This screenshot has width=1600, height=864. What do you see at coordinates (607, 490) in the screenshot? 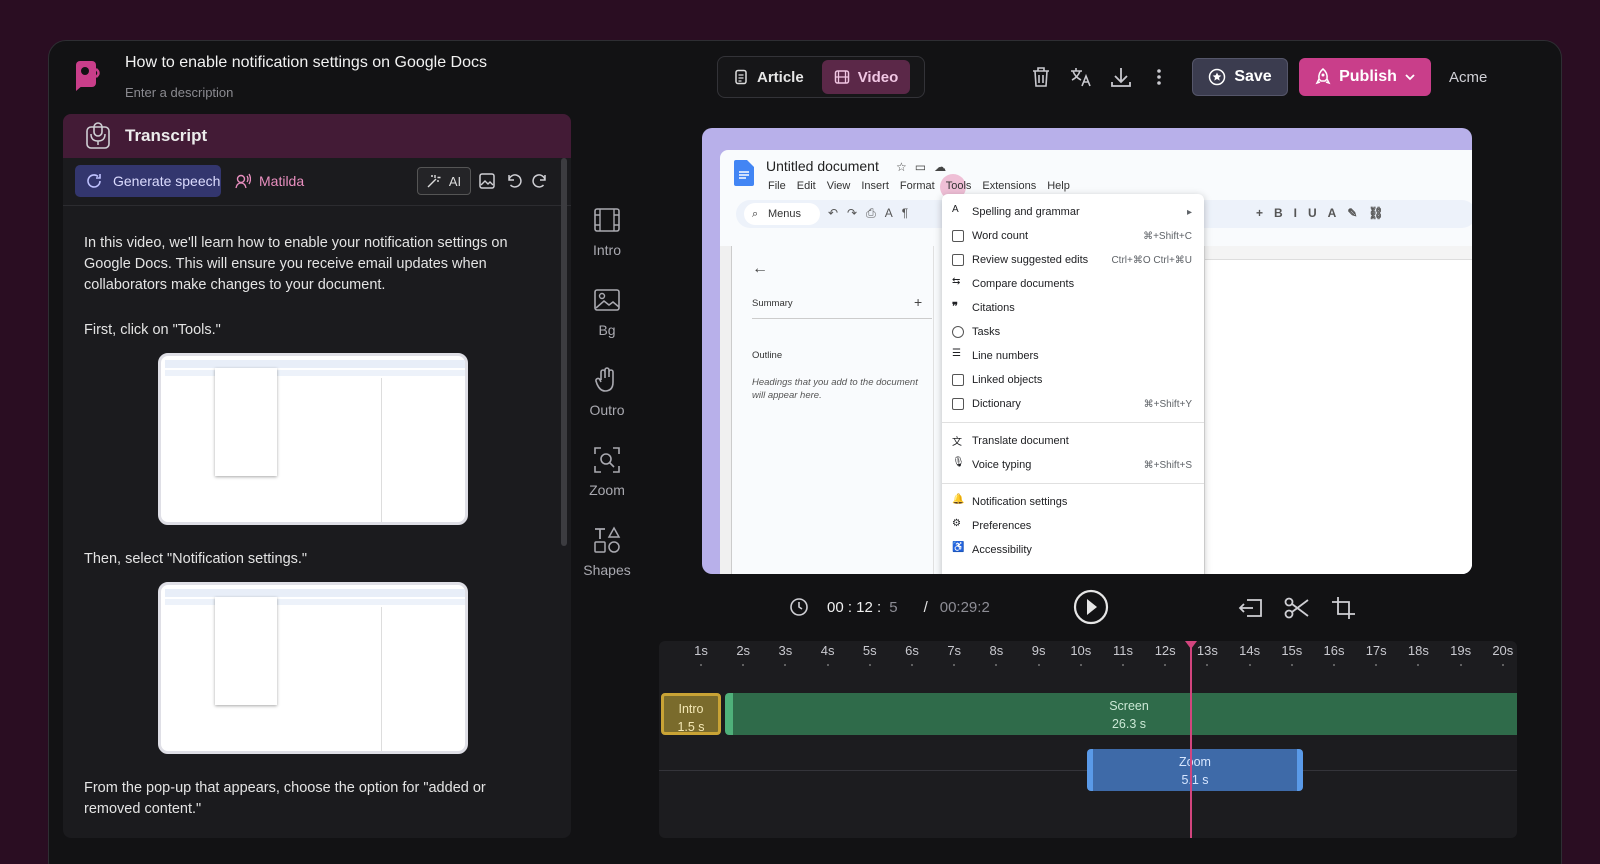
I see `rail-zoom-label: Zoom` at bounding box center [607, 490].